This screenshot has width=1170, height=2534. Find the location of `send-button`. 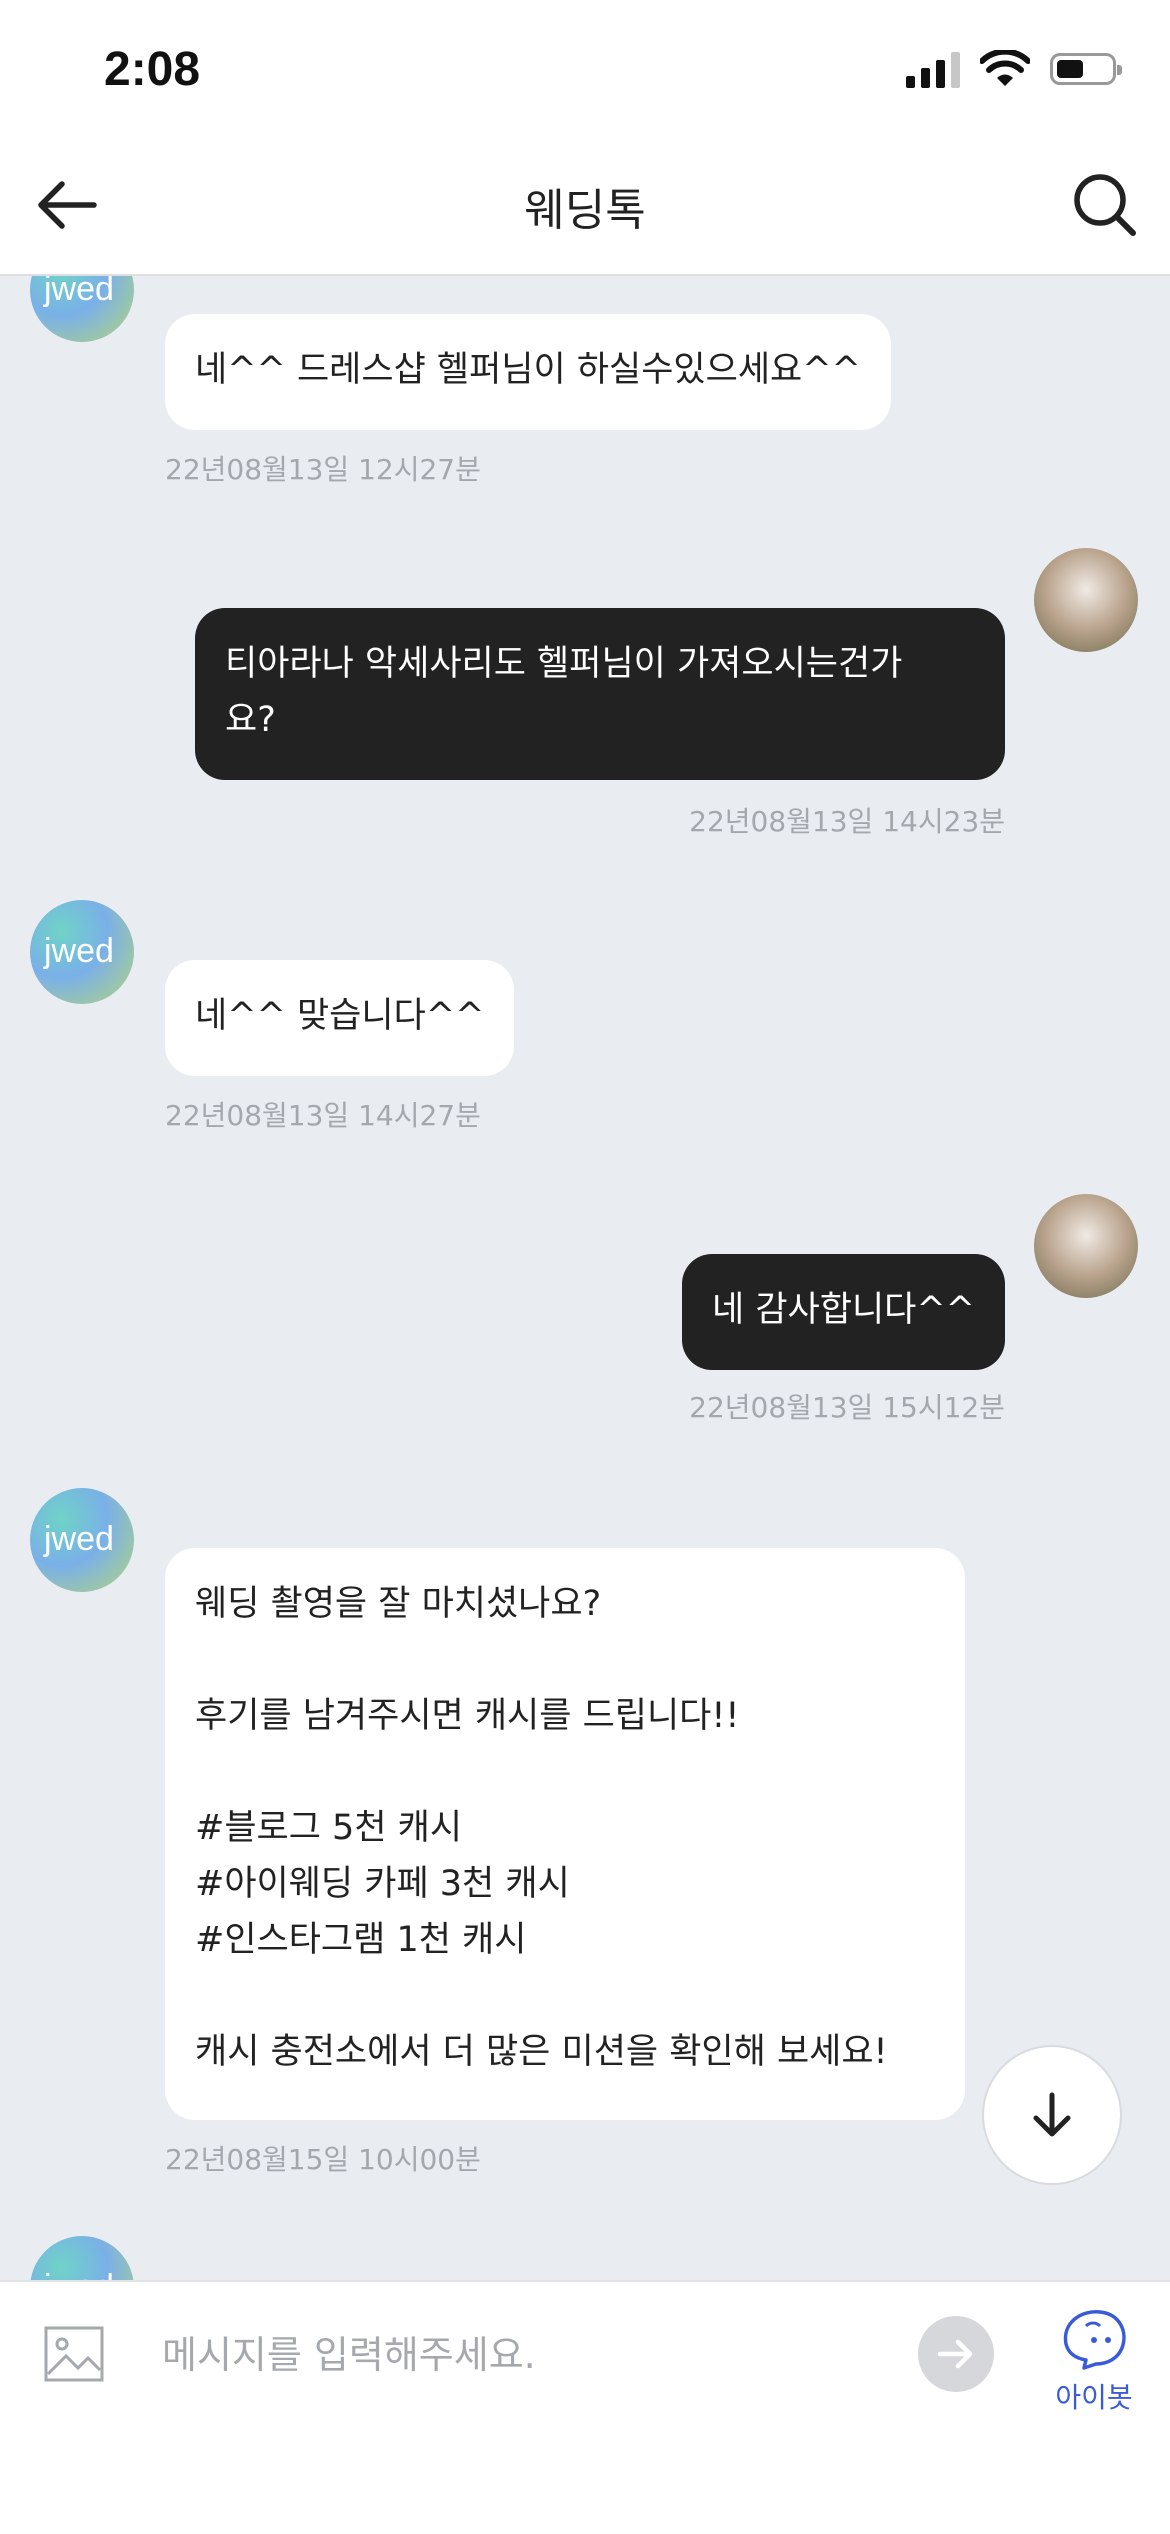

send-button is located at coordinates (956, 2354).